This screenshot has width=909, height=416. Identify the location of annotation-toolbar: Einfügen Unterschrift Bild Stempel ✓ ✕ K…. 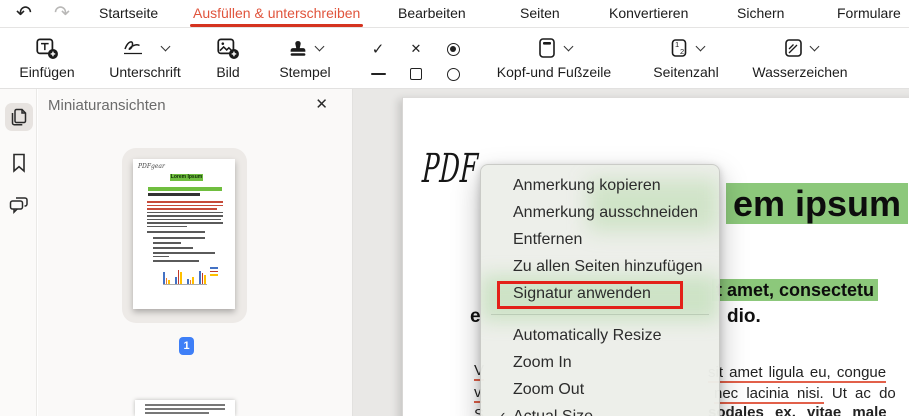
(454, 58).